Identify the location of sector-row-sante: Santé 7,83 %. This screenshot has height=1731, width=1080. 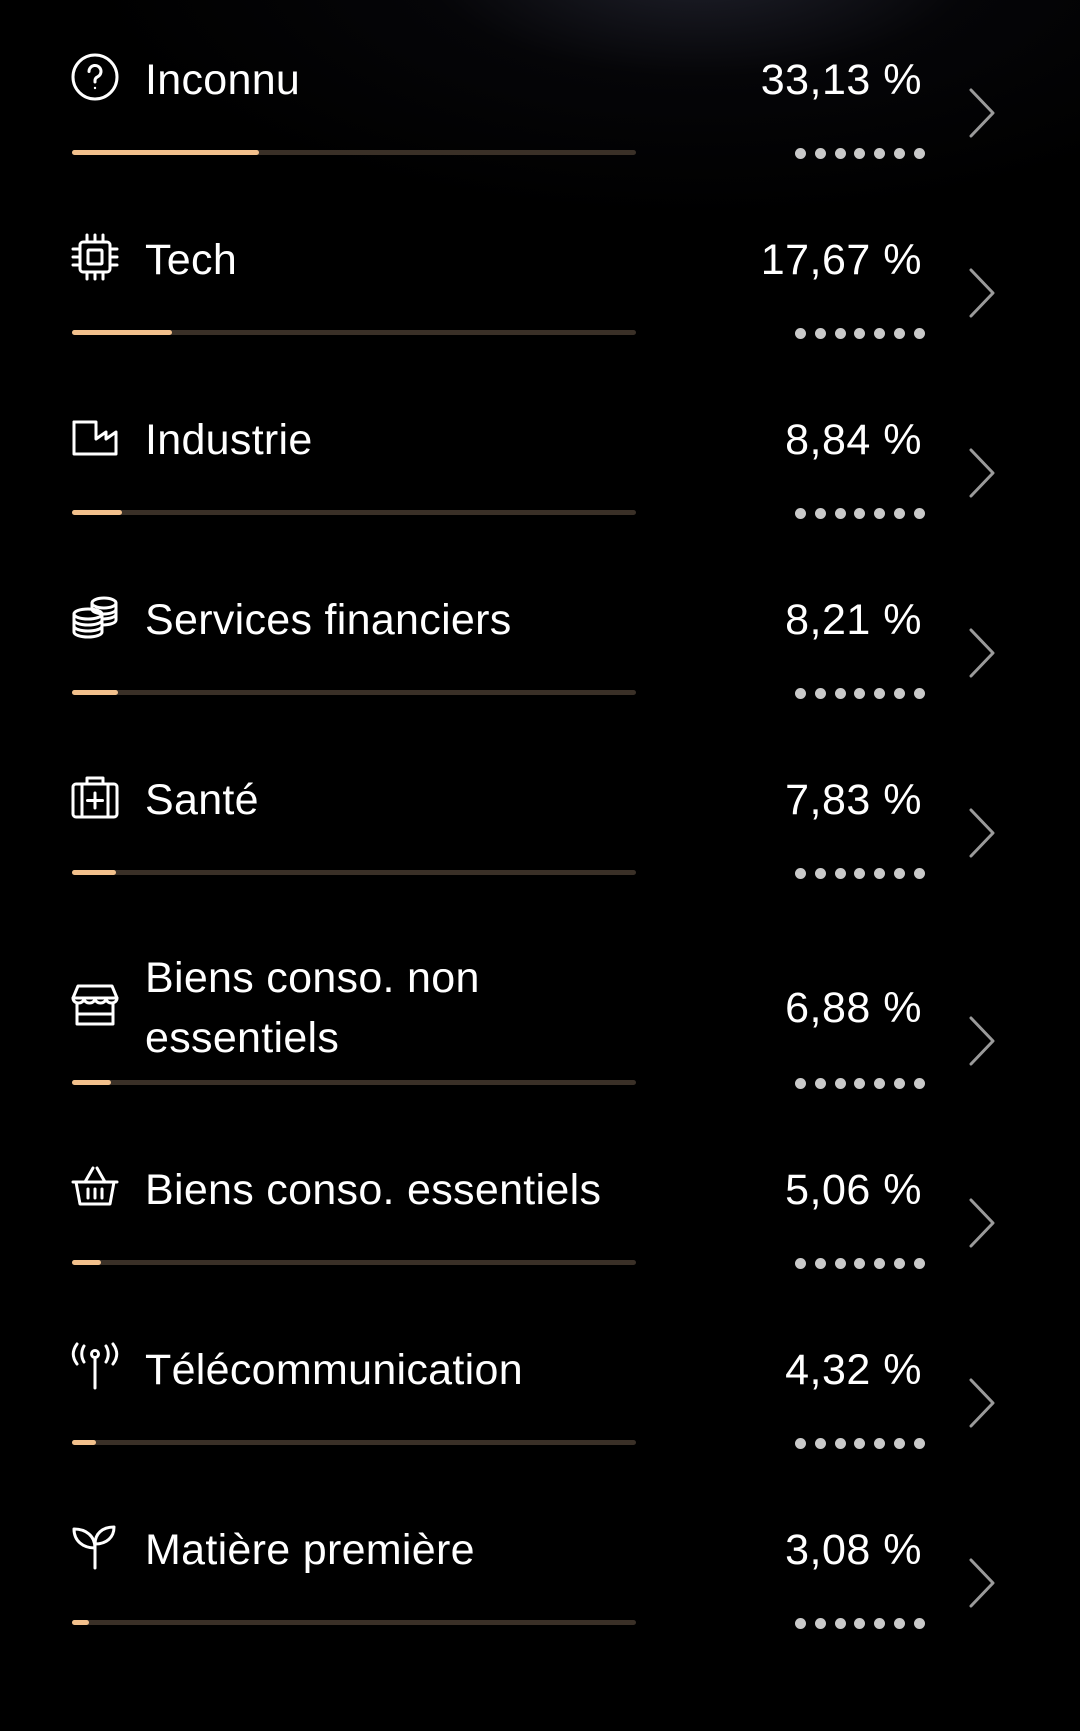
(540, 810).